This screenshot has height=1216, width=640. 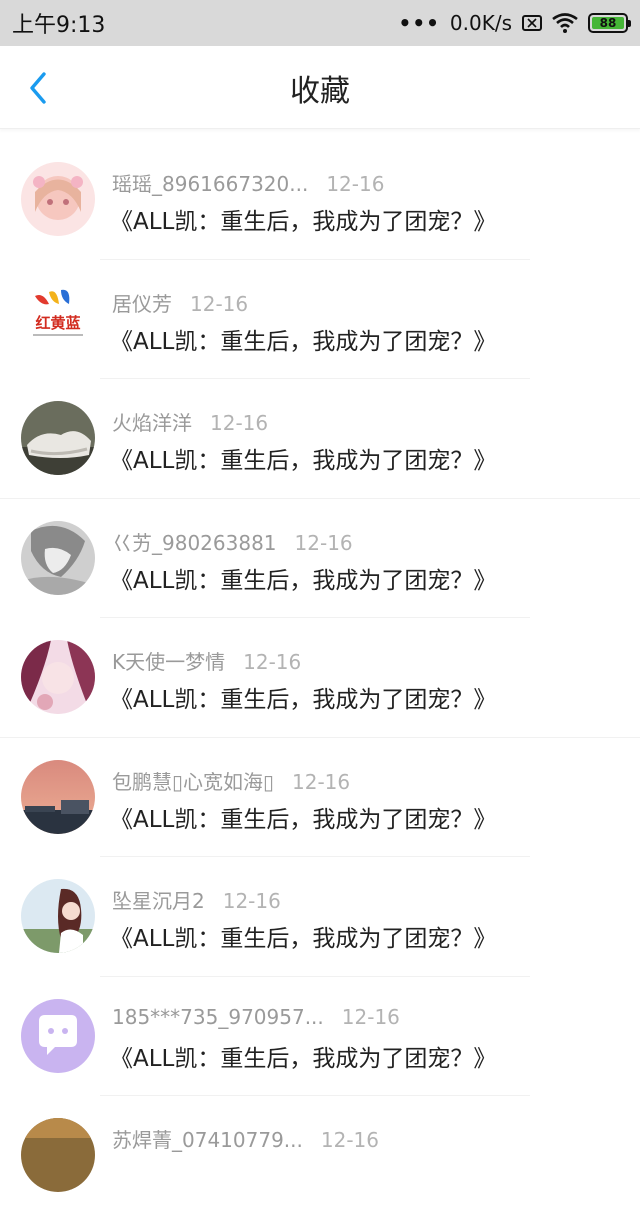 I want to click on status-bar: 上午9:13 ••• 0.0K/s 88, so click(x=320, y=23).